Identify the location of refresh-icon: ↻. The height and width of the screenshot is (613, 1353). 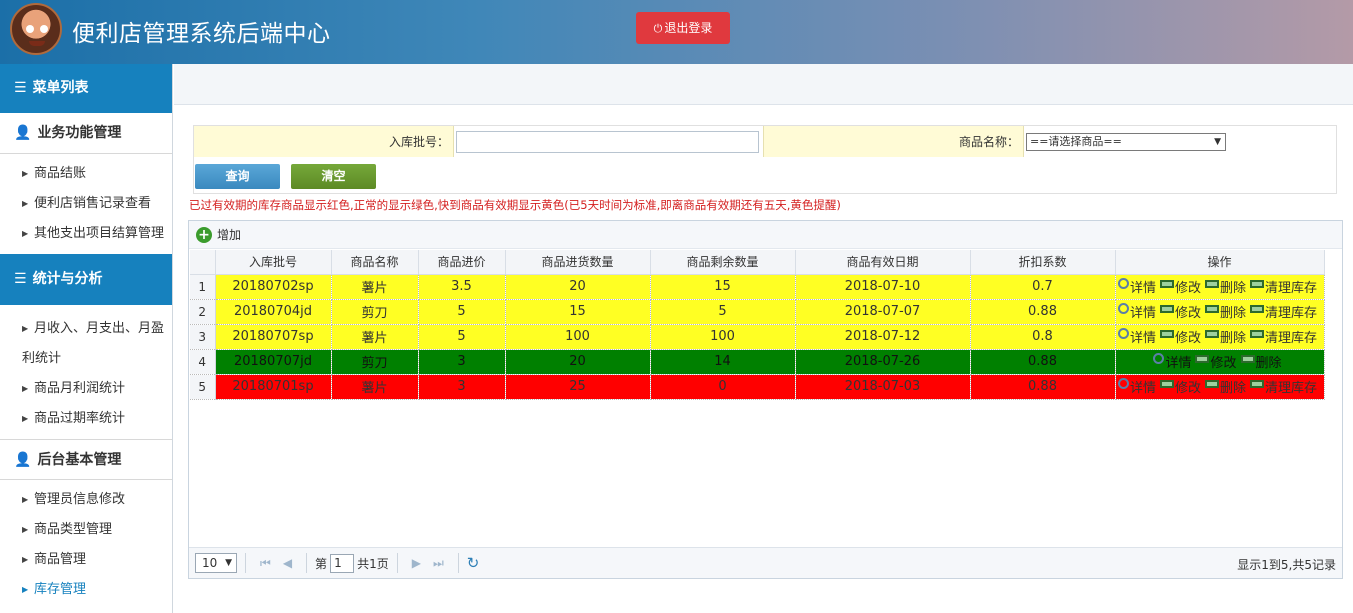
(473, 563).